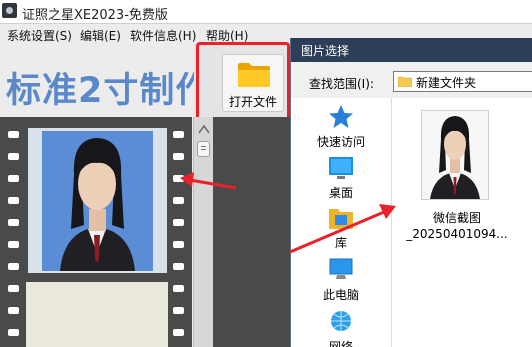 Image resolution: width=532 pixels, height=347 pixels. Describe the element at coordinates (203, 149) in the screenshot. I see `scroll-thumb` at that location.